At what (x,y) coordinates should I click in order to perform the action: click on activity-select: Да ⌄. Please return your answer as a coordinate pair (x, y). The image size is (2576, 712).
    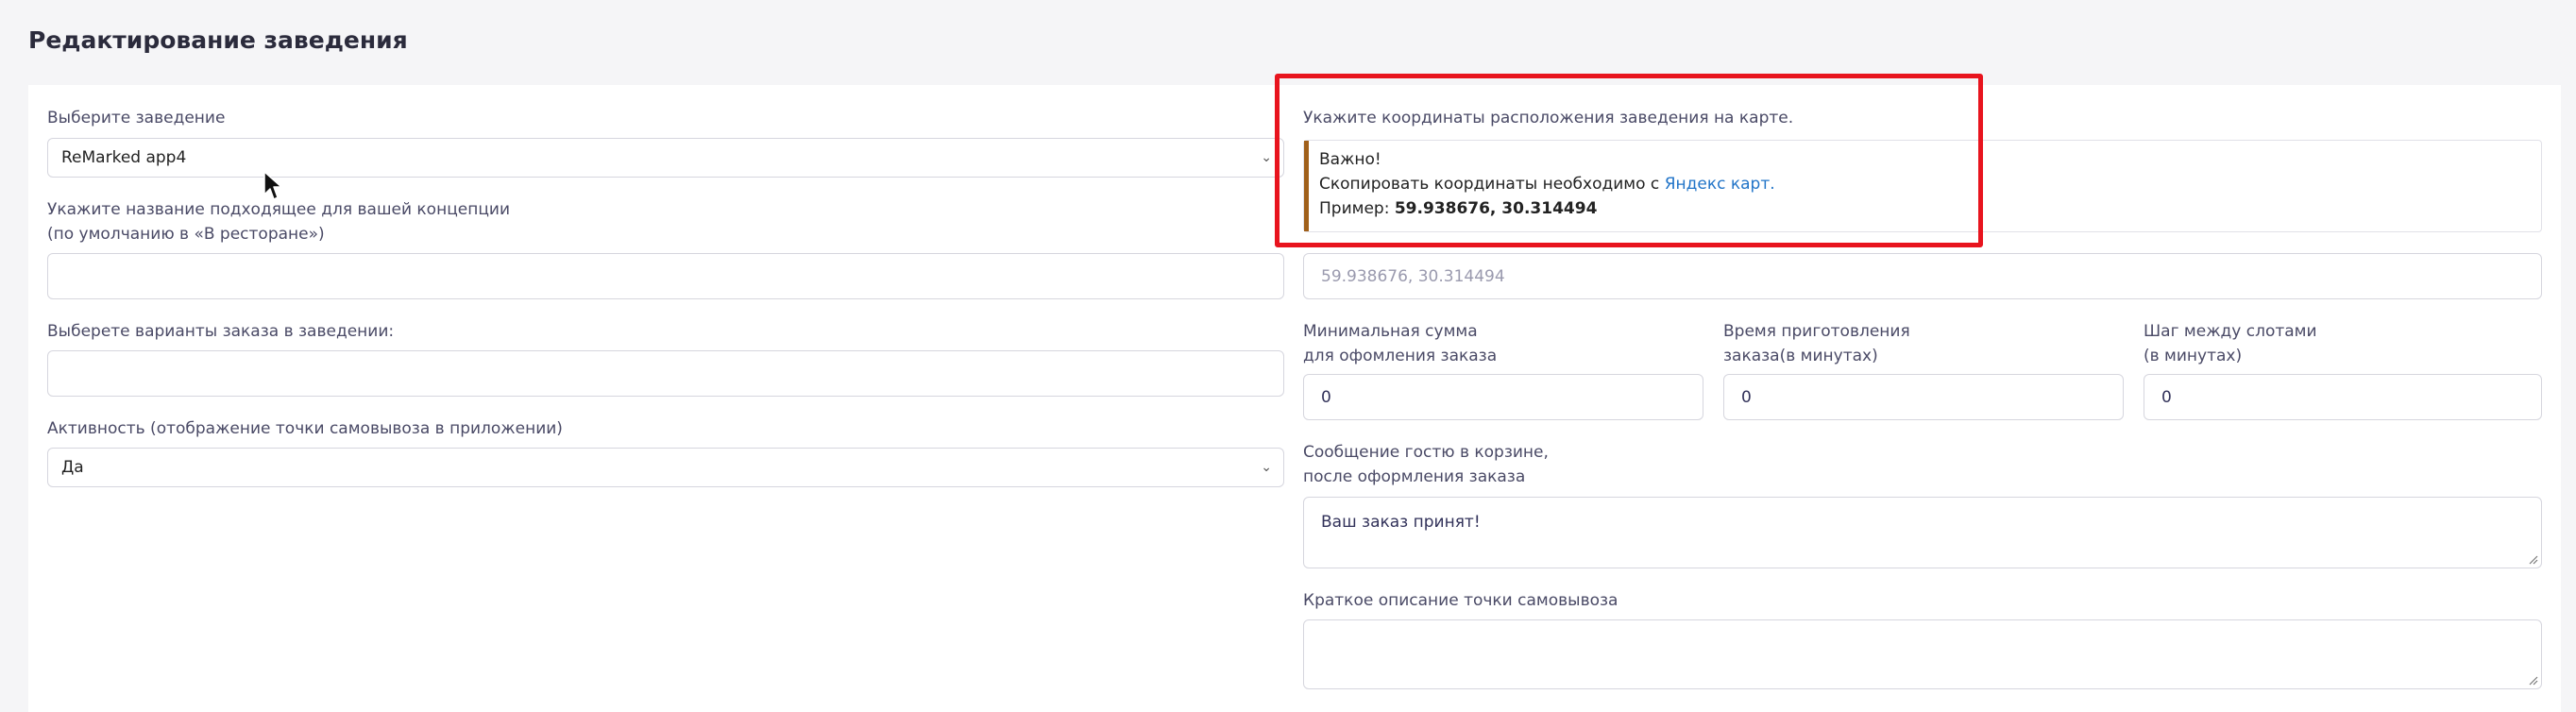
    Looking at the image, I should click on (665, 467).